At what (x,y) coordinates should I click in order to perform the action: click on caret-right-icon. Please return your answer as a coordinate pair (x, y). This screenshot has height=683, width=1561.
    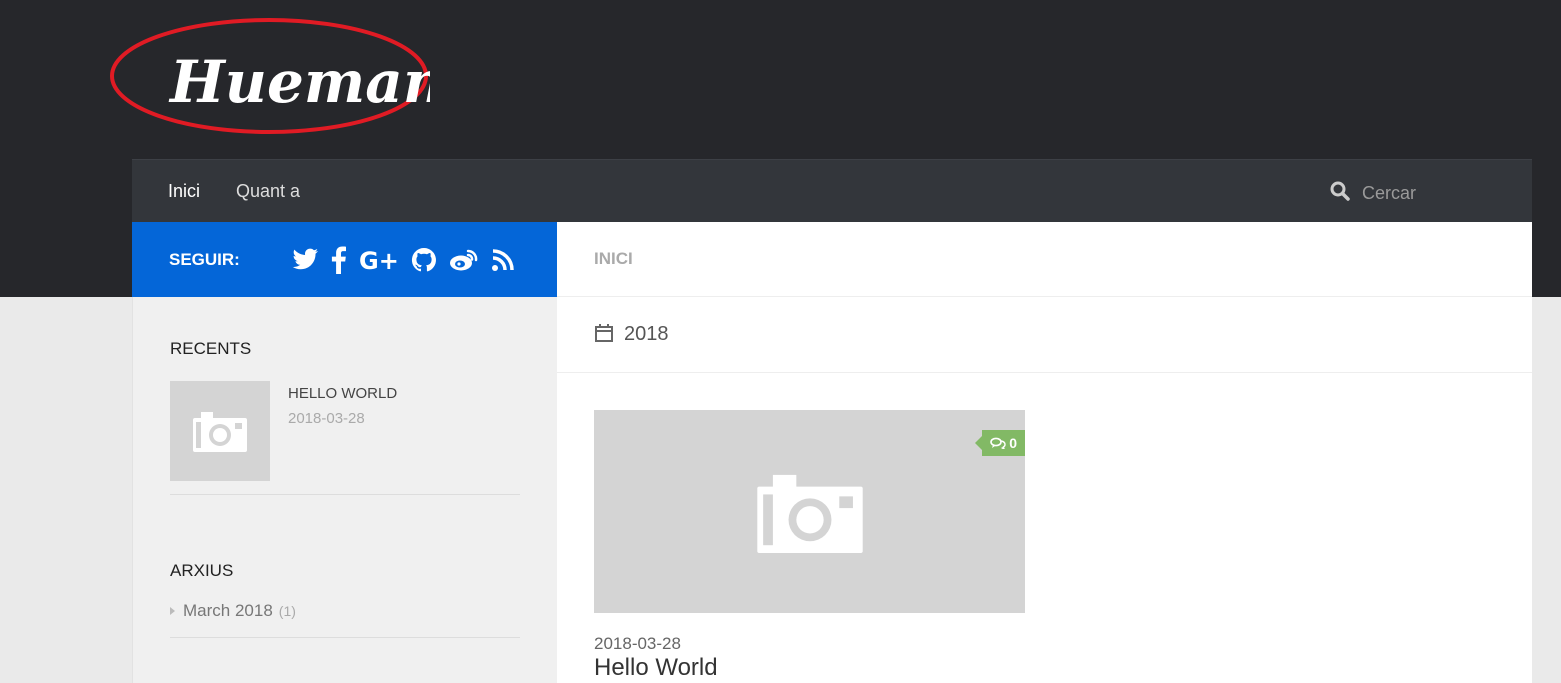
    Looking at the image, I should click on (172, 611).